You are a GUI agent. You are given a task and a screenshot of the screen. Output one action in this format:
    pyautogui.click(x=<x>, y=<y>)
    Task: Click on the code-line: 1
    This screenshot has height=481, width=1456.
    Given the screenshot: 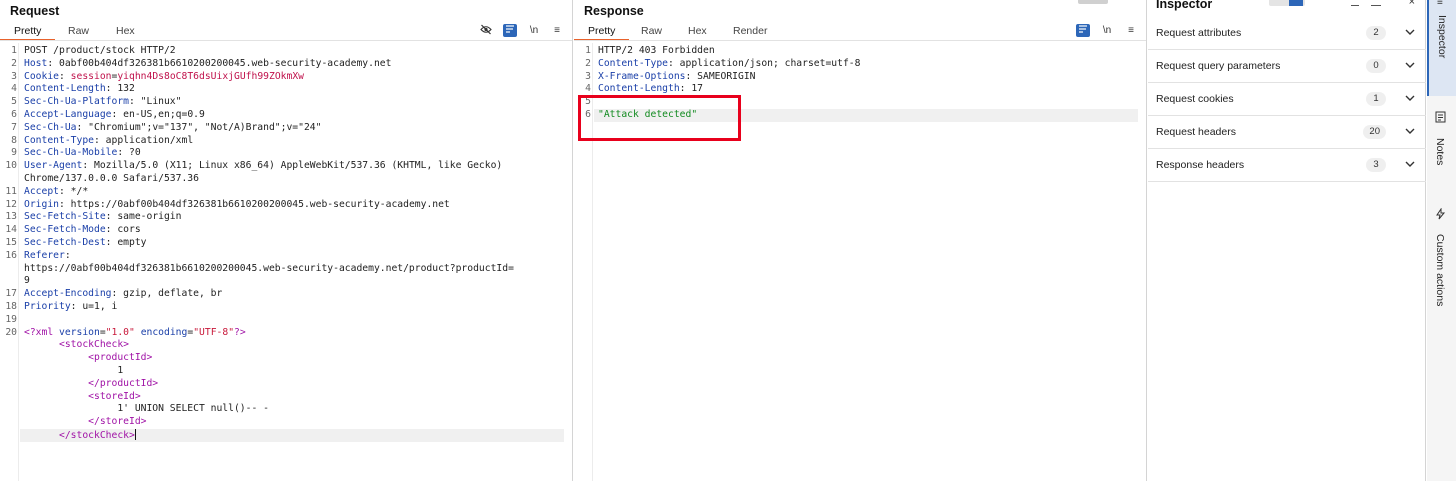 What is the action you would take?
    pyautogui.click(x=73, y=371)
    